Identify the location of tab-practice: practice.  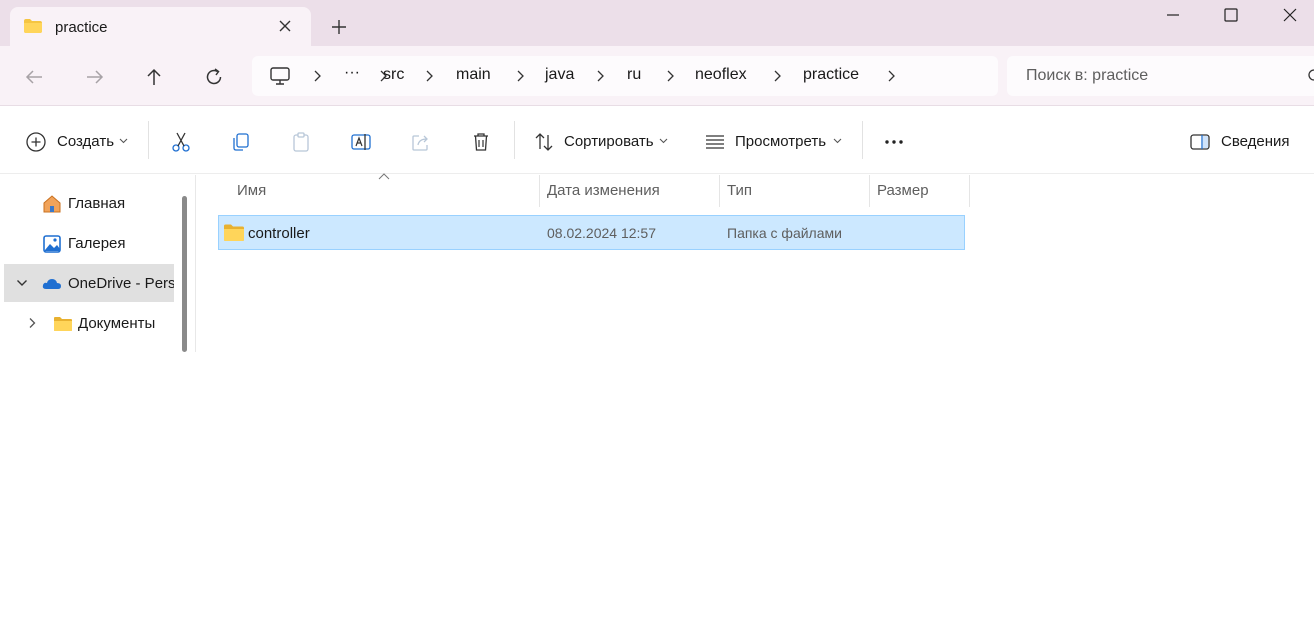
(160, 27).